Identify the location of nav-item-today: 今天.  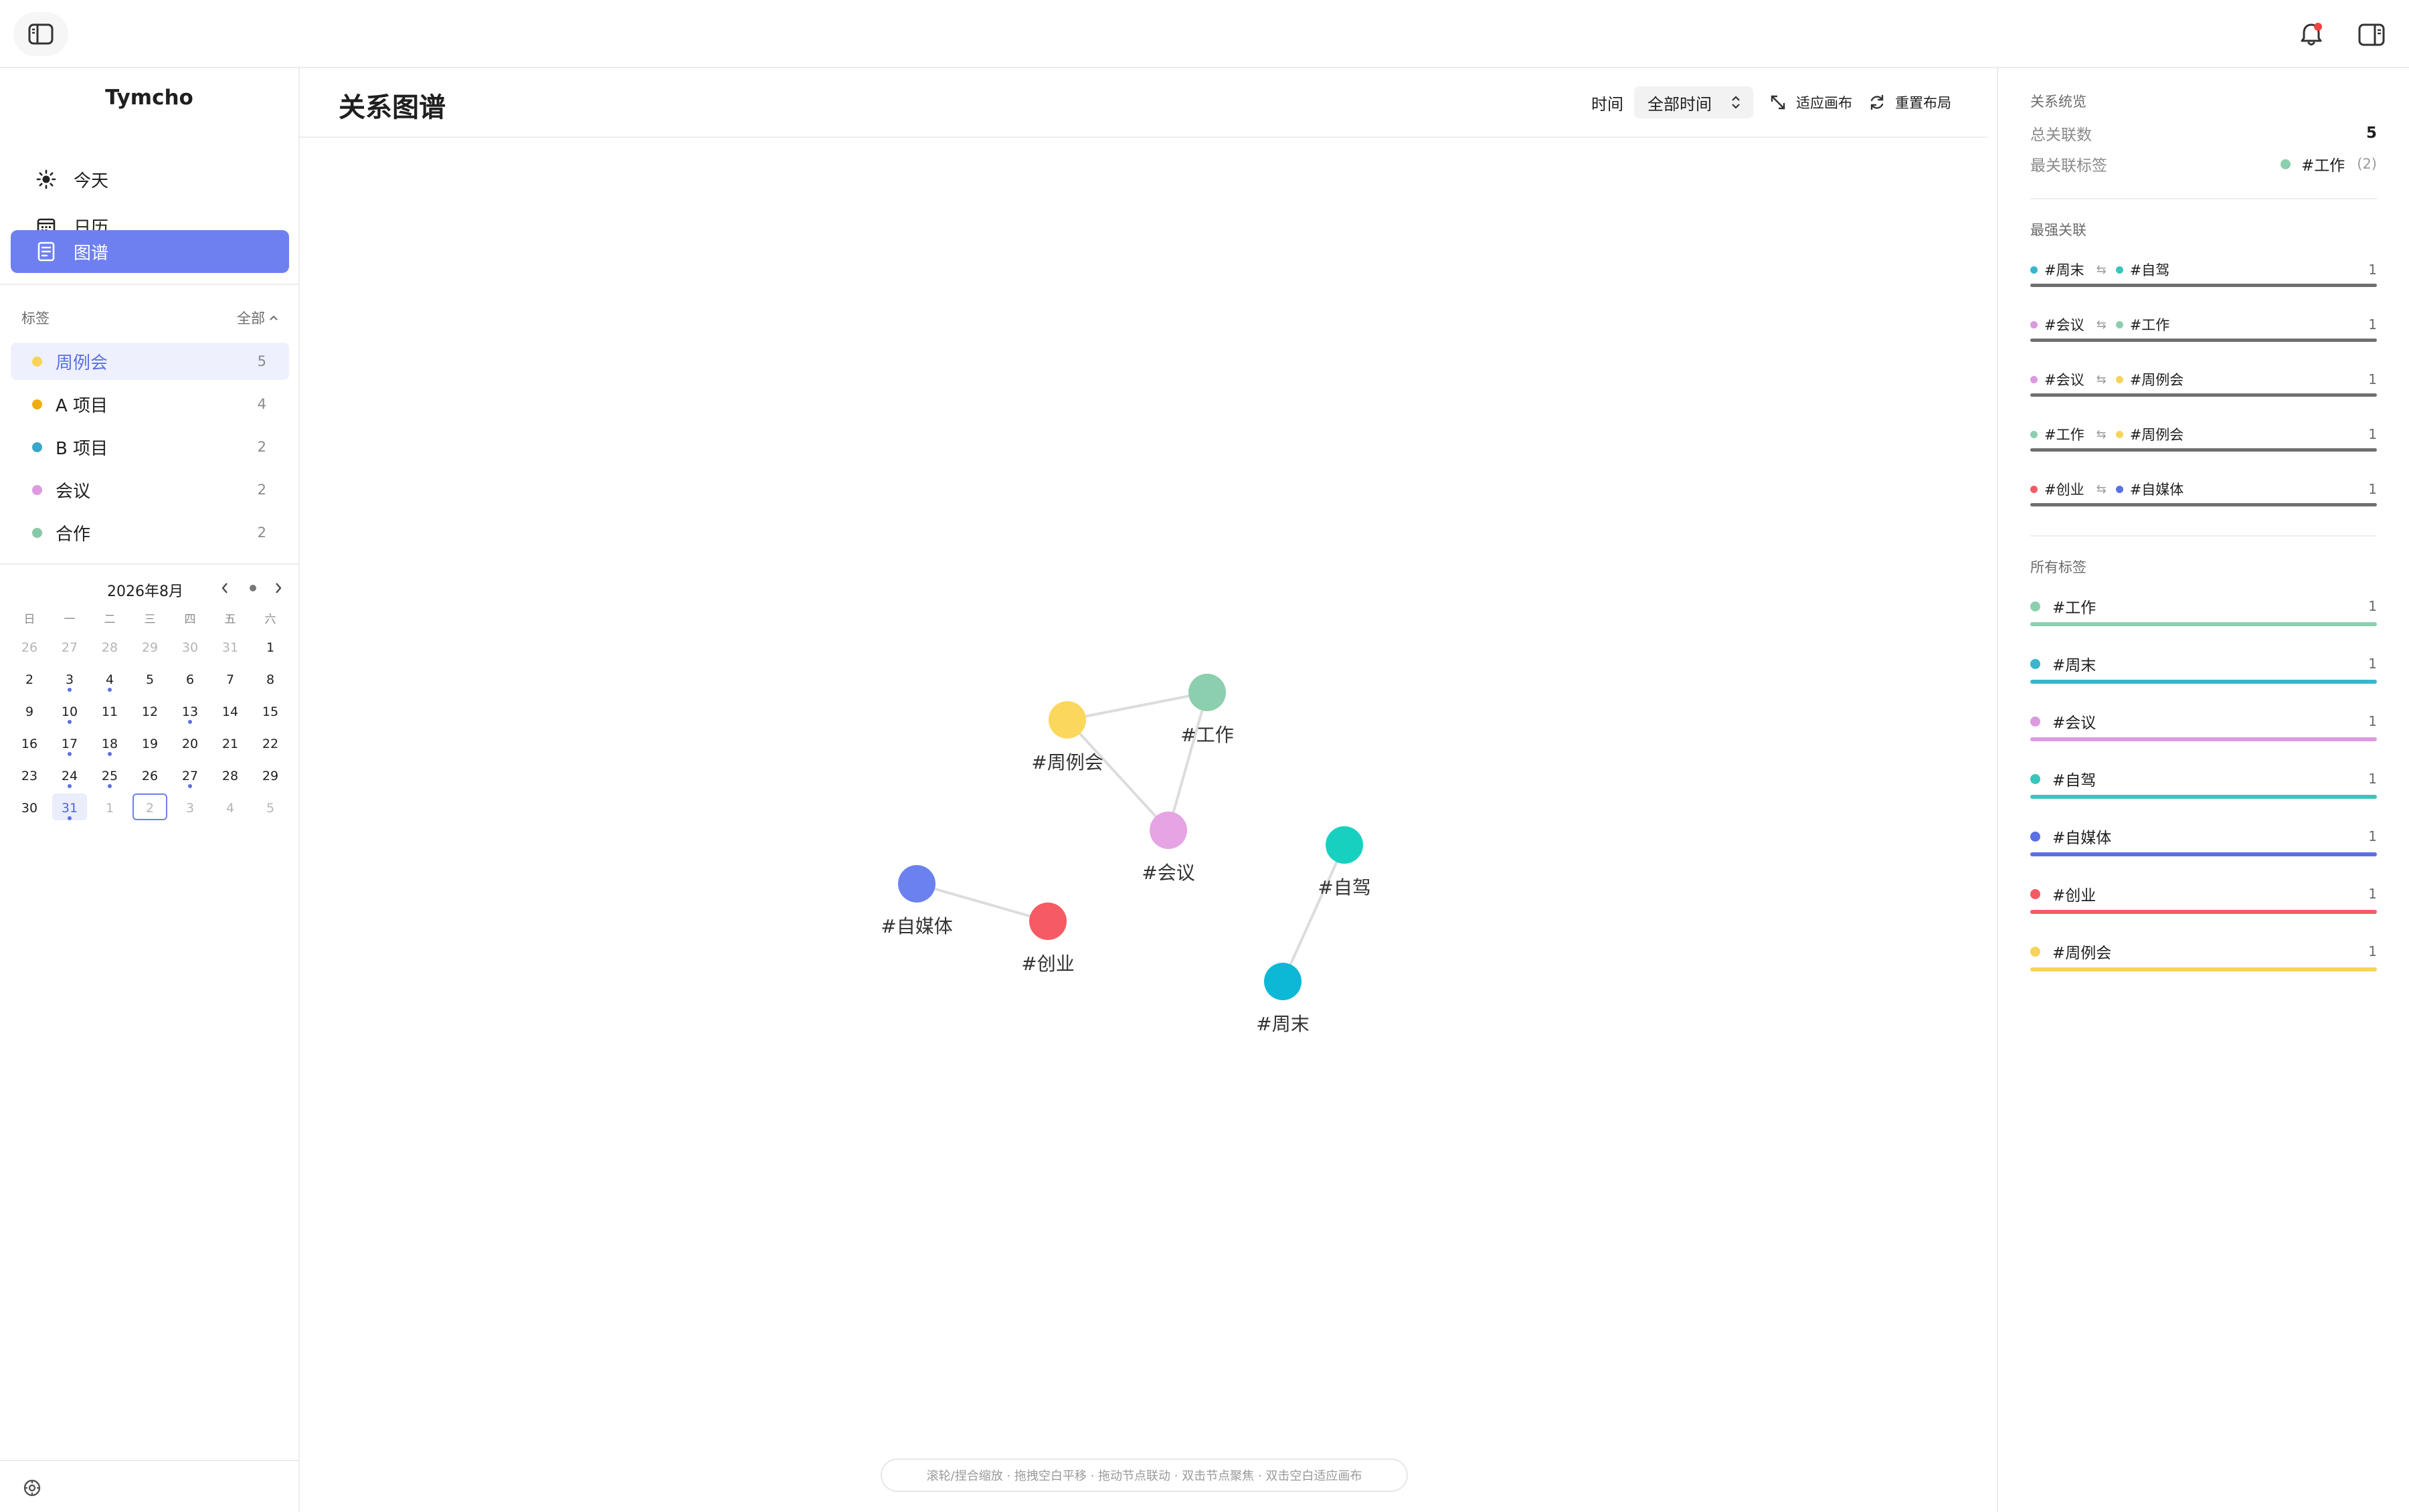
(150, 179).